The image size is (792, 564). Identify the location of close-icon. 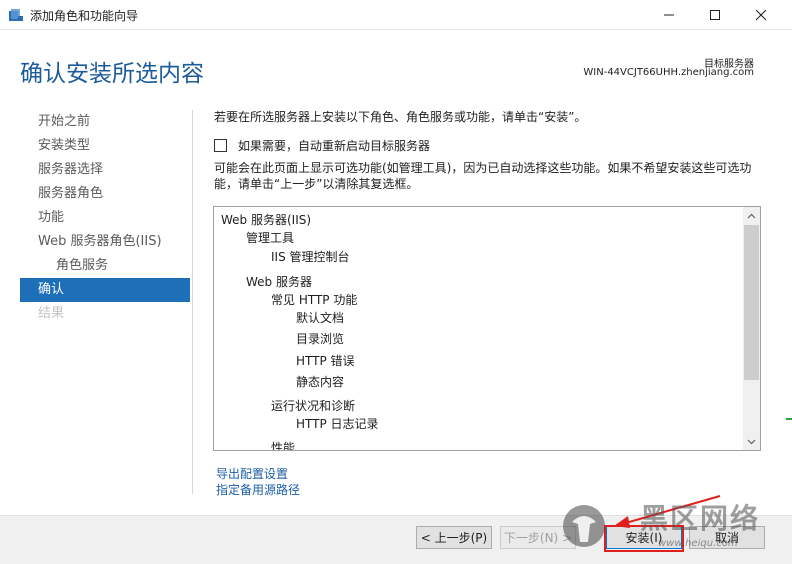
(761, 15).